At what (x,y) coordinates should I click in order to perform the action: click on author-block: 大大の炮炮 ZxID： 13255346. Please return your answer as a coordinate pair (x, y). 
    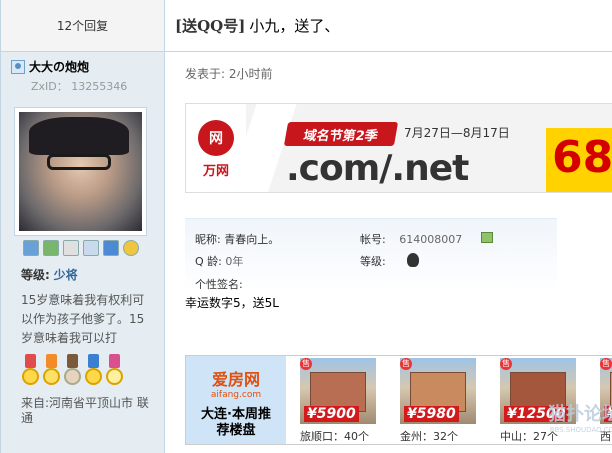
    Looking at the image, I should click on (82, 73).